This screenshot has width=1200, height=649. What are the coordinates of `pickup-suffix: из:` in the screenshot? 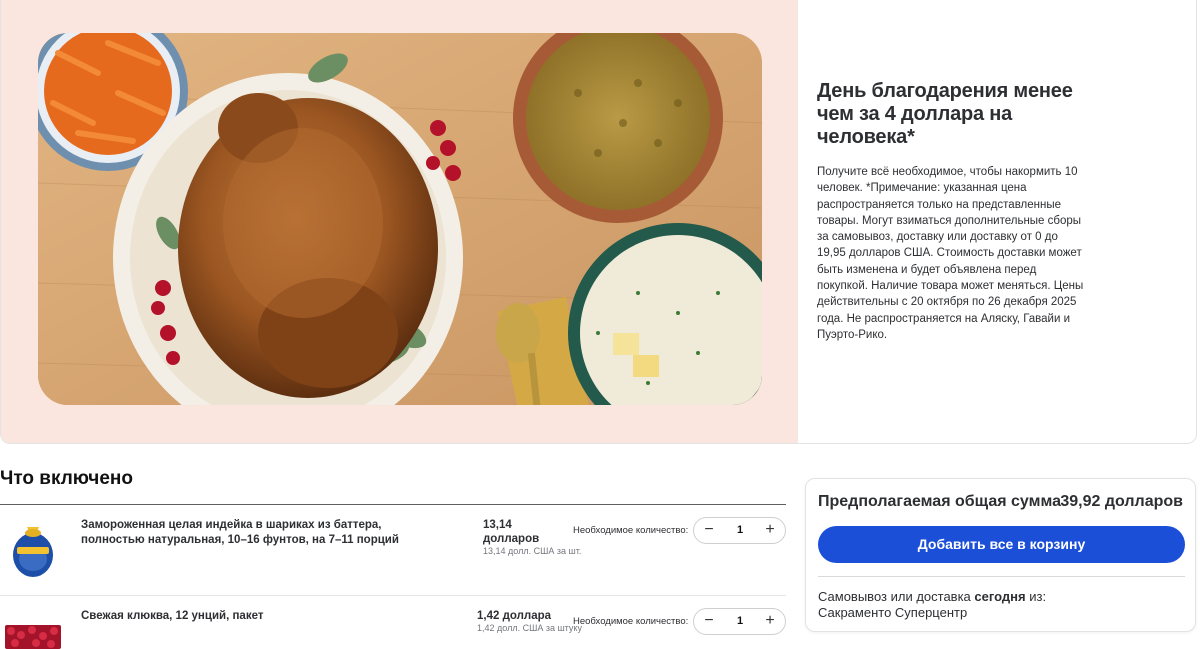 It's located at (1038, 596).